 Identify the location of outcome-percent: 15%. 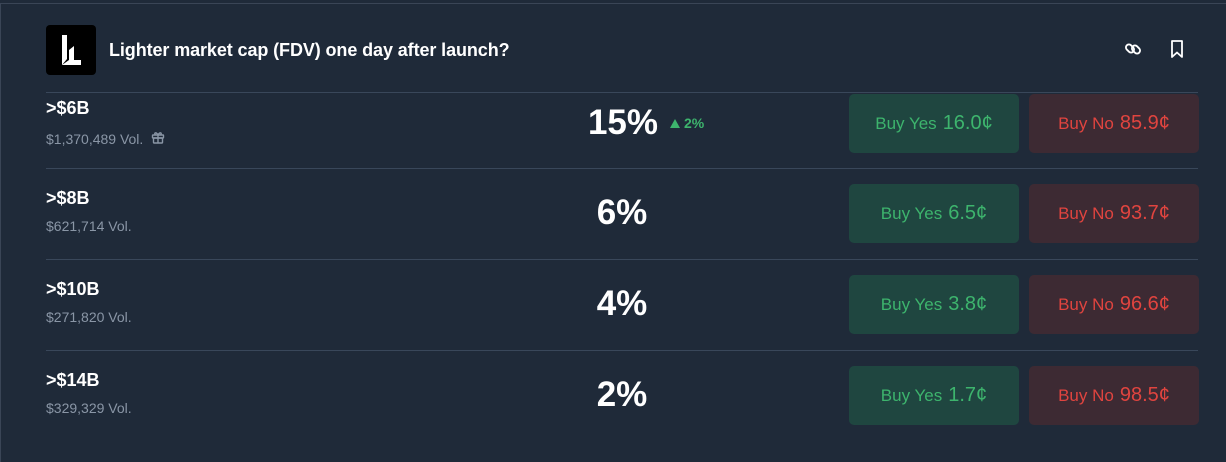
(623, 122).